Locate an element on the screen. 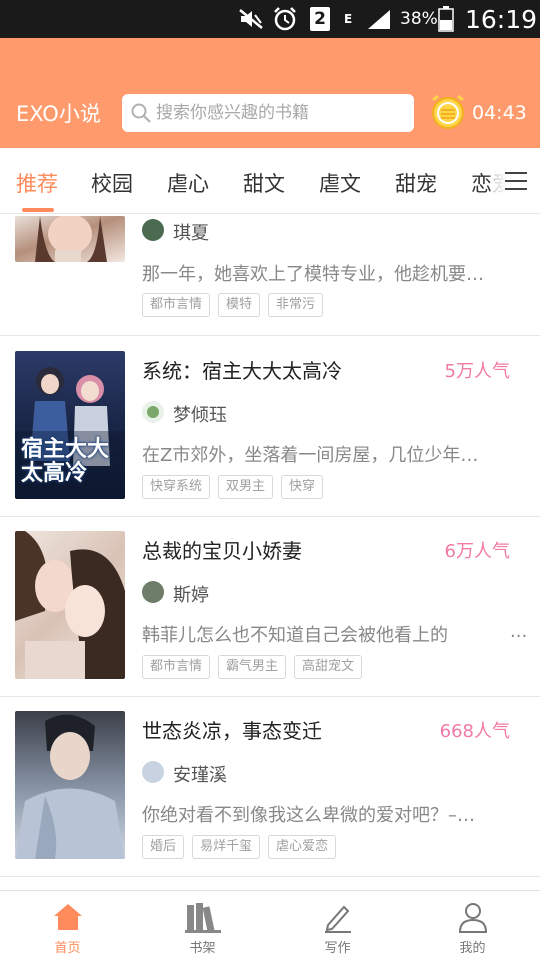 The width and height of the screenshot is (540, 960). nav-bookshelf: 书架 is located at coordinates (202, 925).